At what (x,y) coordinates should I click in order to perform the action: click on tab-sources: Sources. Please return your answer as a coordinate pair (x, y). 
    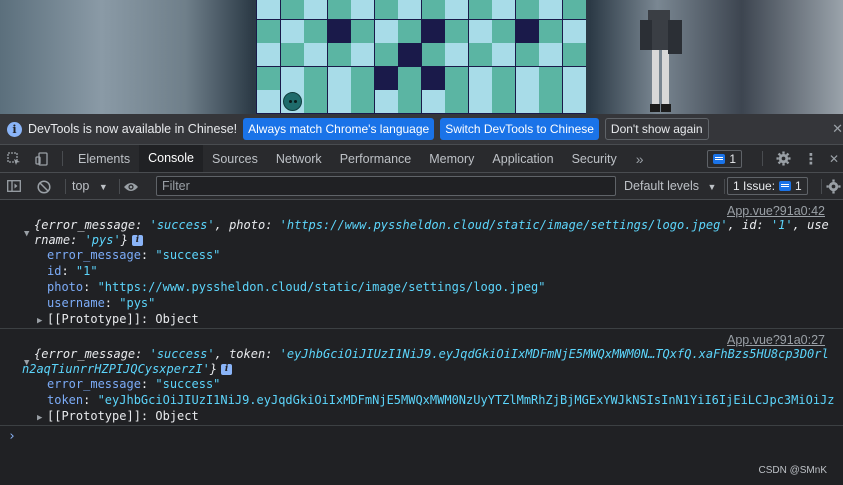
    Looking at the image, I should click on (235, 158).